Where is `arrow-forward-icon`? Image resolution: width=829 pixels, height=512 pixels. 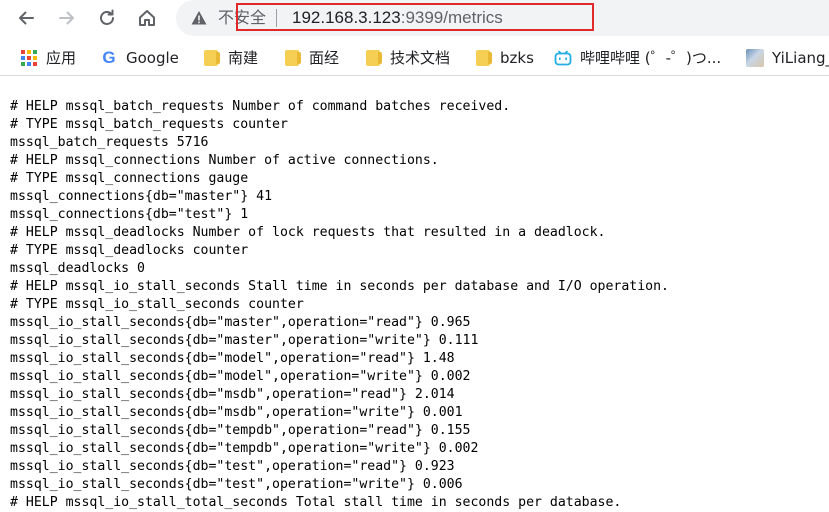 arrow-forward-icon is located at coordinates (66, 18).